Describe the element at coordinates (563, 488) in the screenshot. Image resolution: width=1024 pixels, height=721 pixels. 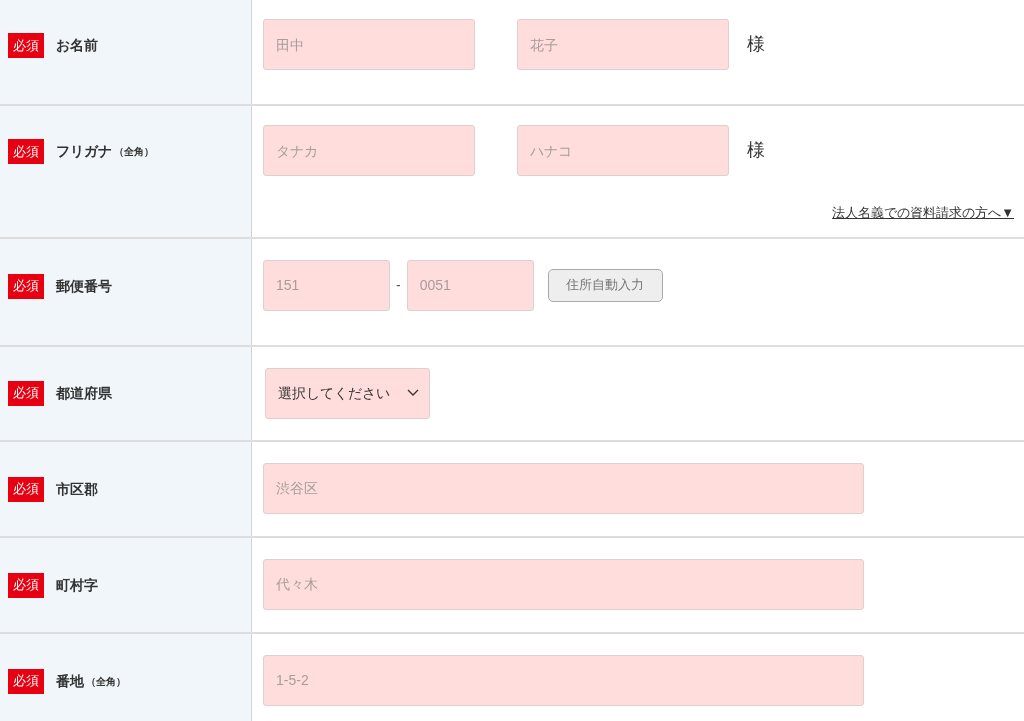
I see `input-field: 渋谷区` at that location.